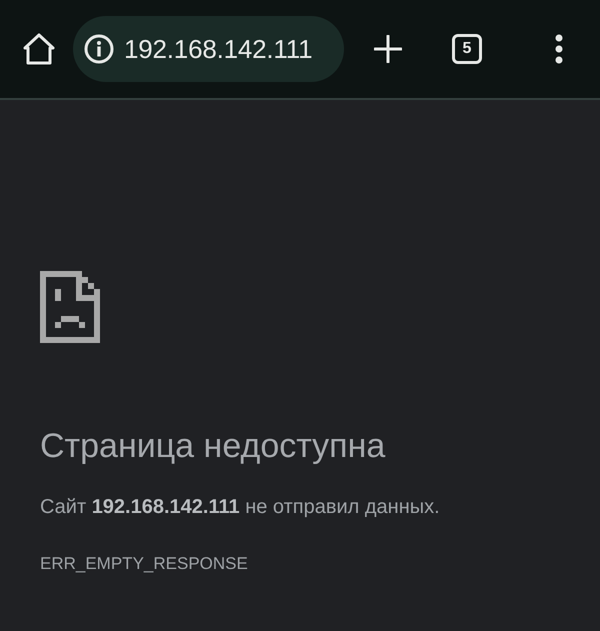  What do you see at coordinates (240, 507) in the screenshot?
I see `error-message: Сайт 192.168.142.111 не отправил данных.` at bounding box center [240, 507].